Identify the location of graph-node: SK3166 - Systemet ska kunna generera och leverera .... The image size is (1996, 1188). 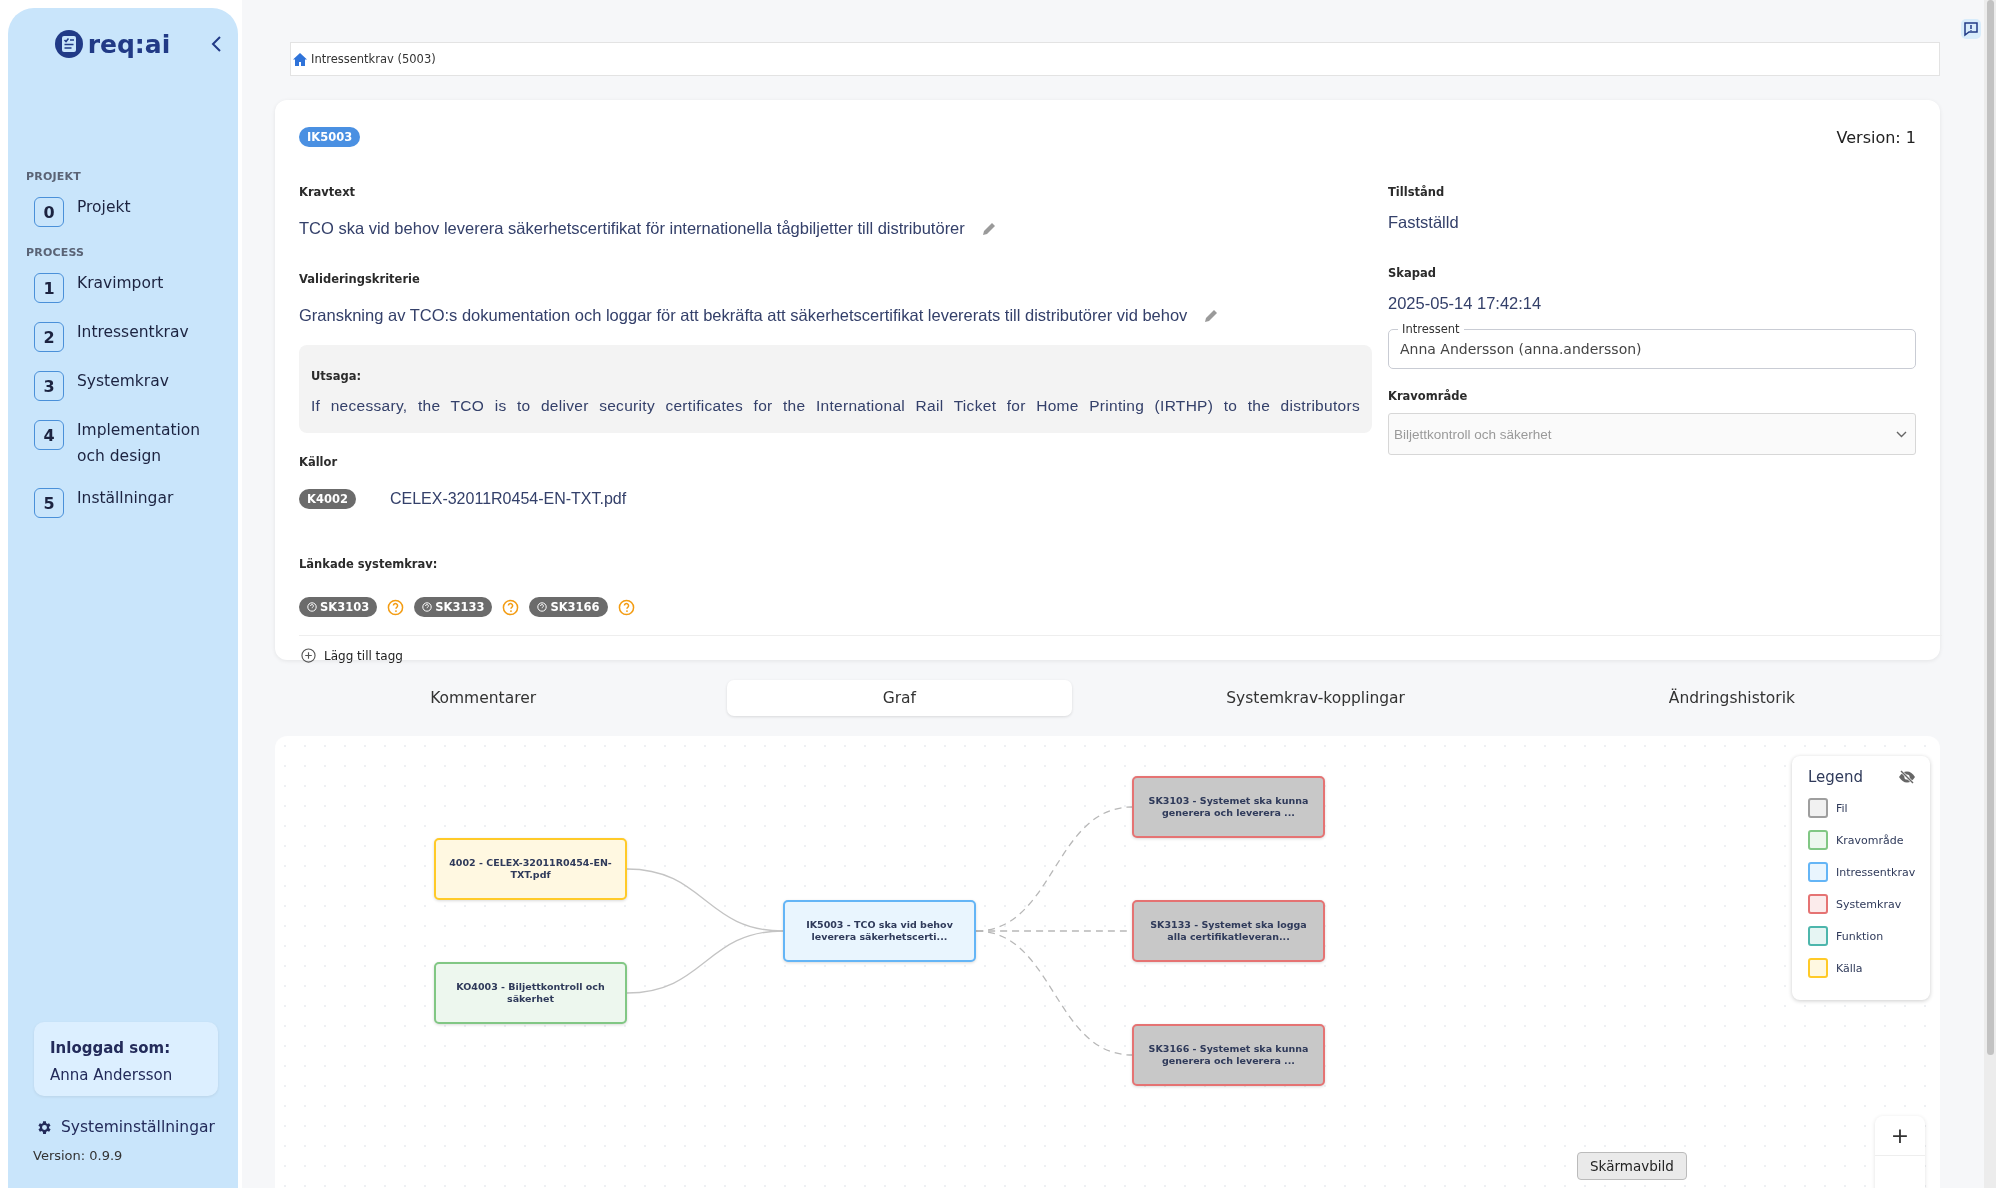
(1228, 1055).